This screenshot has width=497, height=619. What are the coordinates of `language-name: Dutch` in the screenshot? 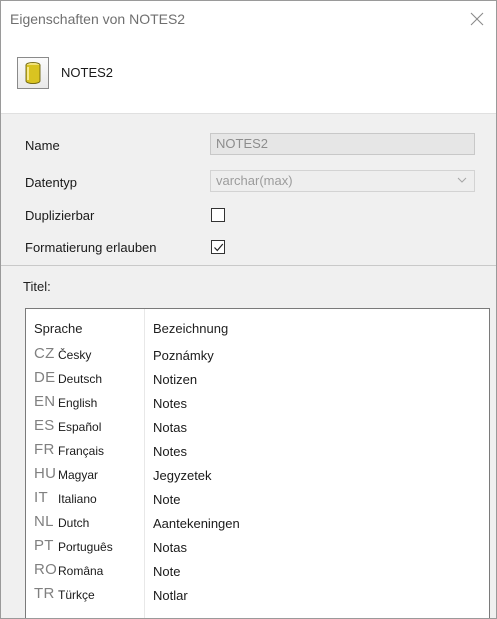 It's located at (74, 523).